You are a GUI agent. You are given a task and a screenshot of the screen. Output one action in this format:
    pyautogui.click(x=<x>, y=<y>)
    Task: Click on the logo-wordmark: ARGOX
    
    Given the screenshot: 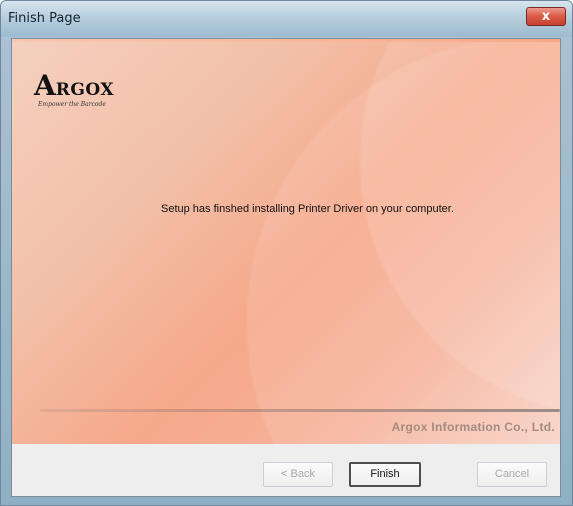 What is the action you would take?
    pyautogui.click(x=74, y=86)
    